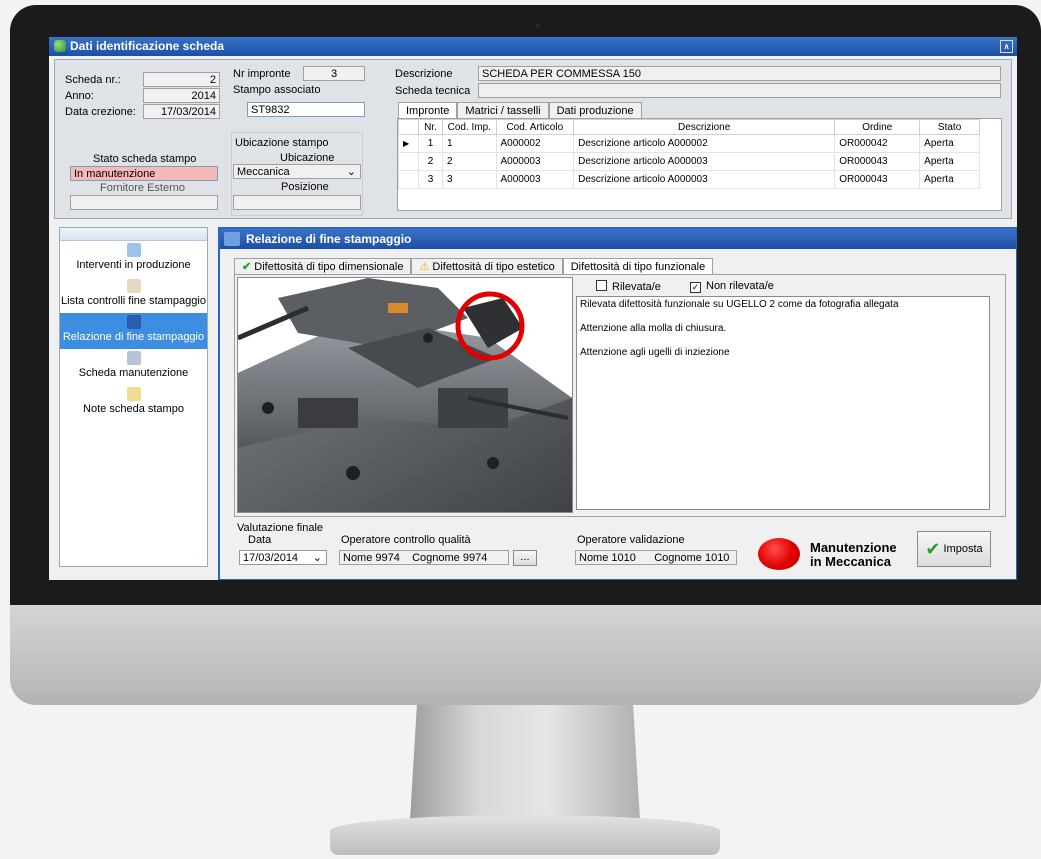 The width and height of the screenshot is (1041, 859). Describe the element at coordinates (260, 540) in the screenshot. I see `data-label: Data` at that location.